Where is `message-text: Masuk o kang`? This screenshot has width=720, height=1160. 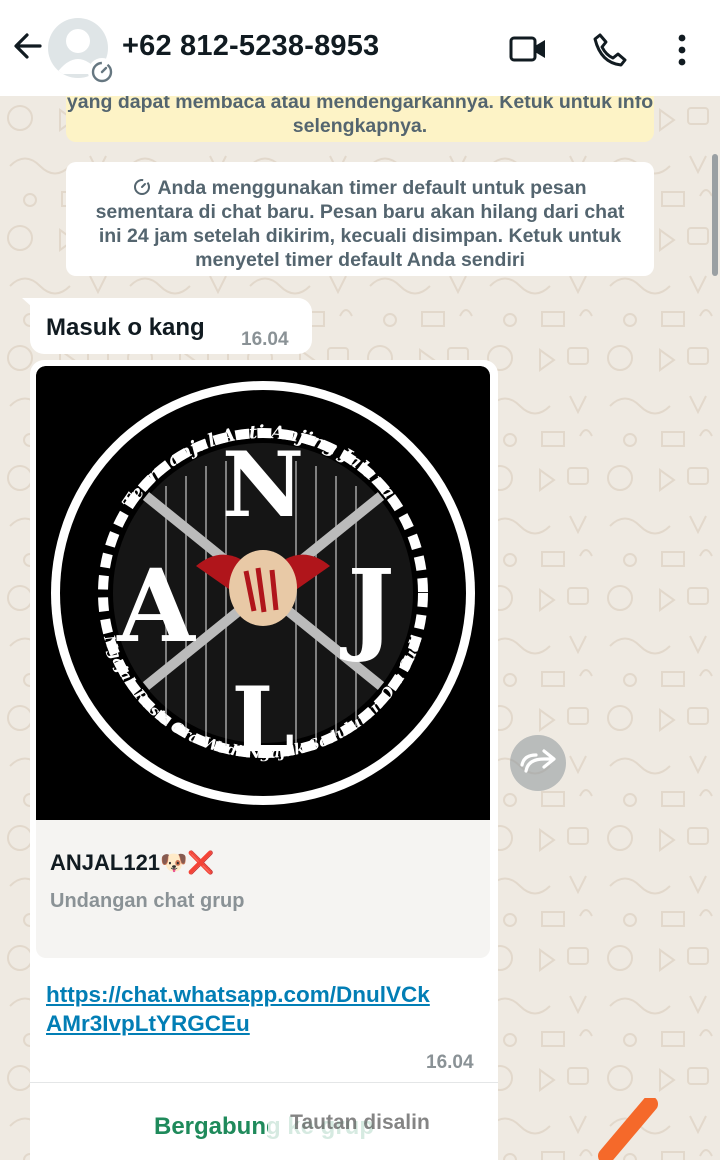 message-text: Masuk o kang is located at coordinates (125, 327).